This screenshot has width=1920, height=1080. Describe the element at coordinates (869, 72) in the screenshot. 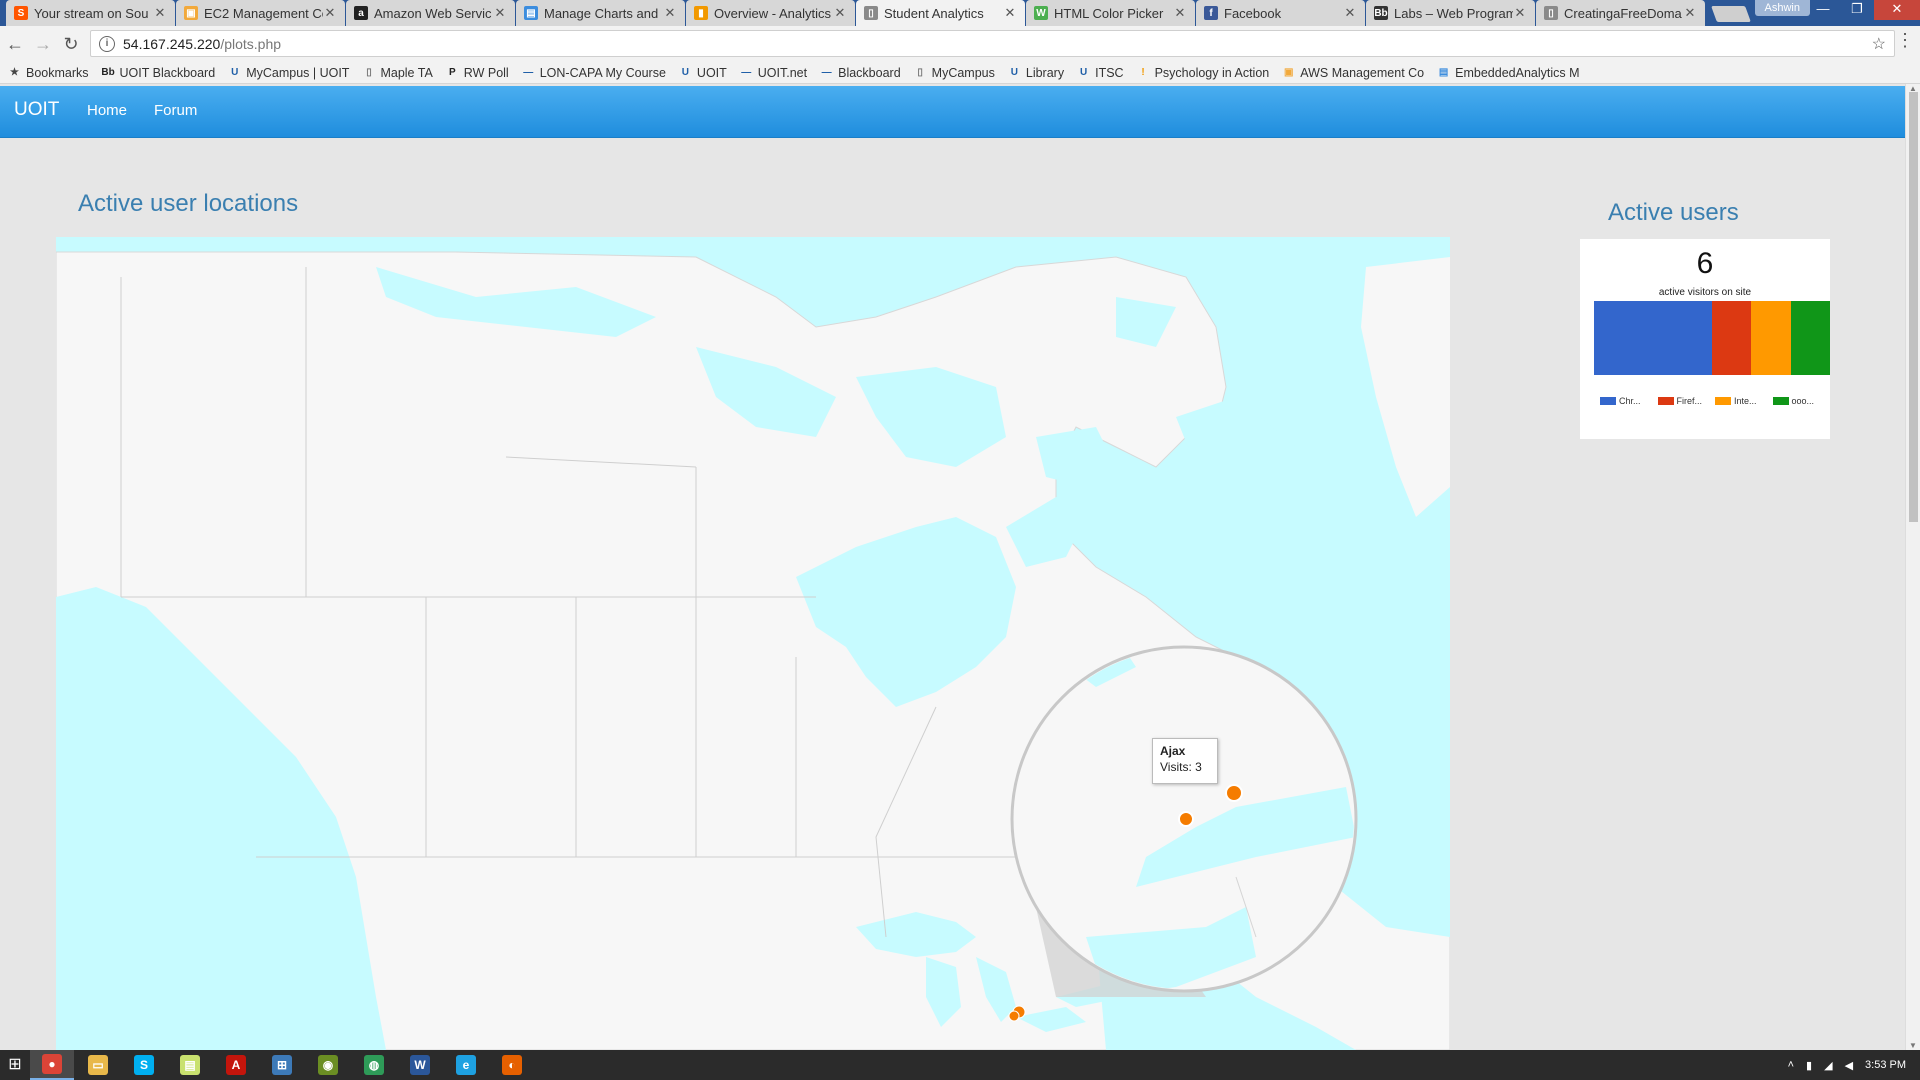

I see `bookmark-label: Blackboard` at that location.